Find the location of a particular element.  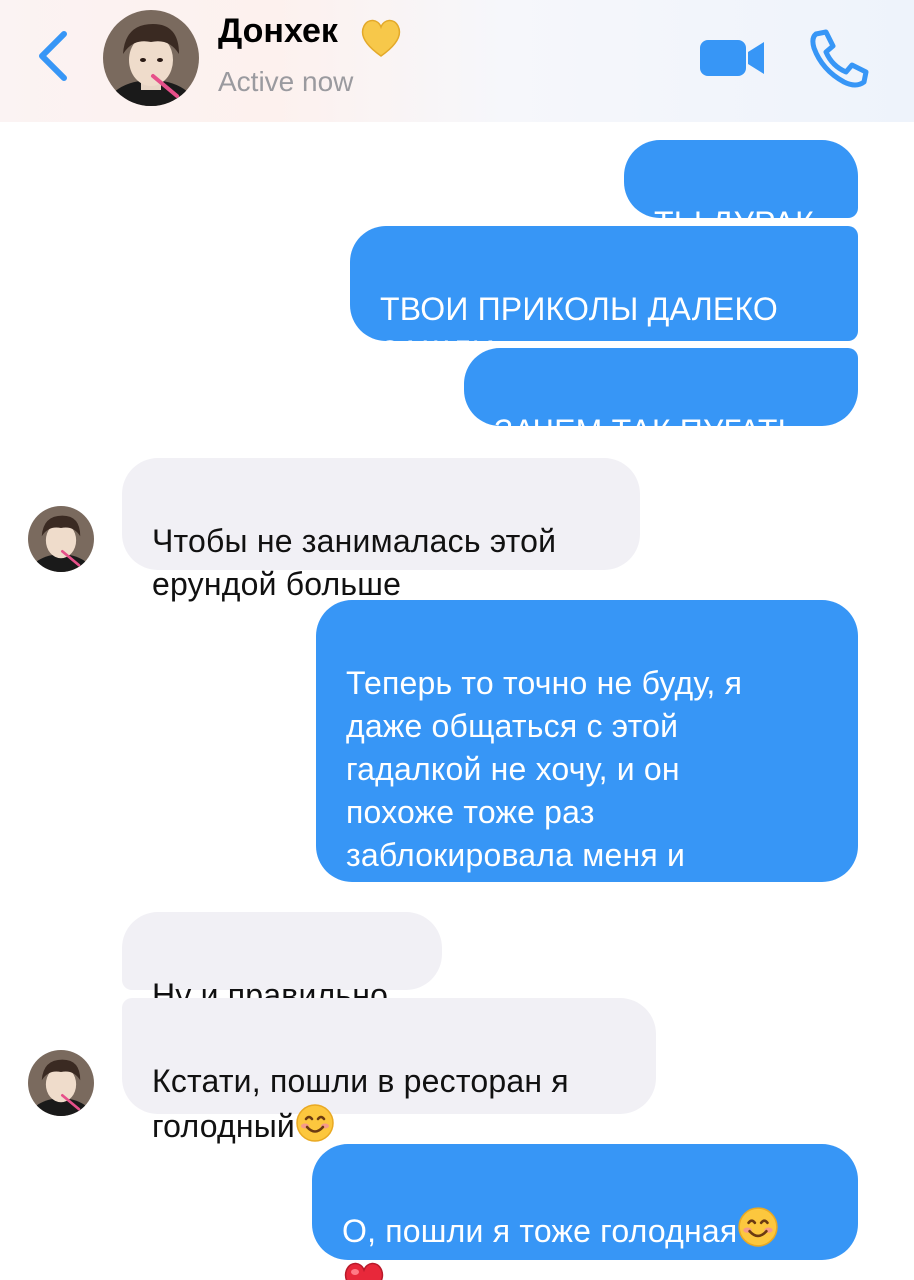

video-camera-icon is located at coordinates (732, 58).